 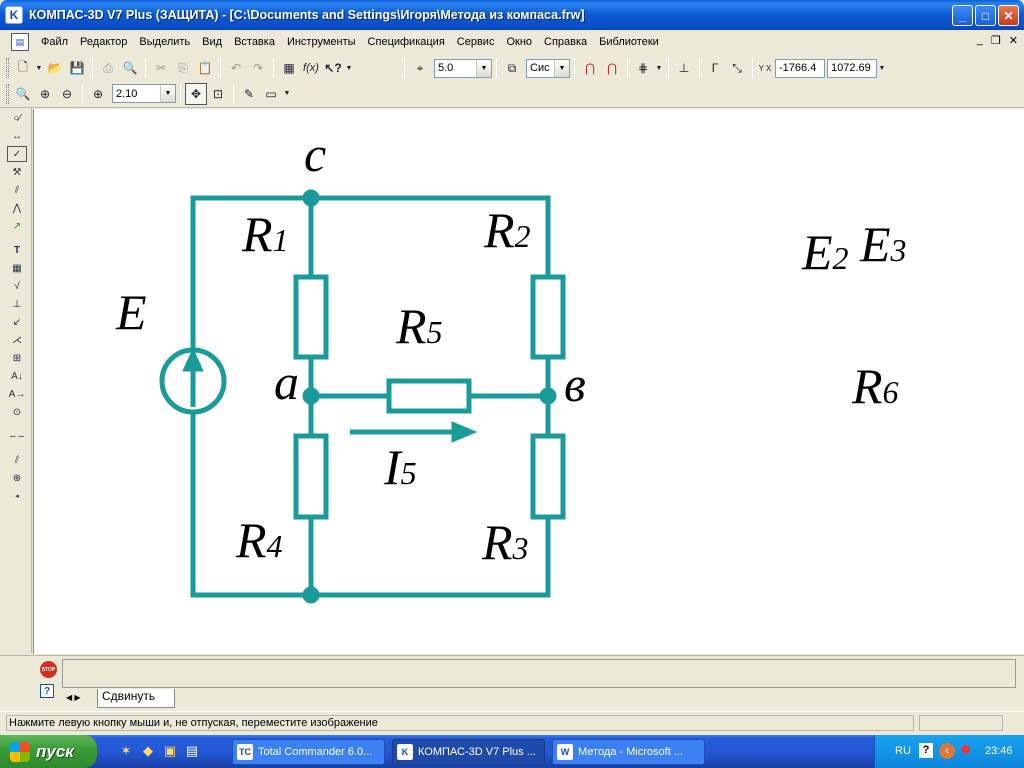 What do you see at coordinates (926, 750) in the screenshot?
I see `help-tray-icon: ?` at bounding box center [926, 750].